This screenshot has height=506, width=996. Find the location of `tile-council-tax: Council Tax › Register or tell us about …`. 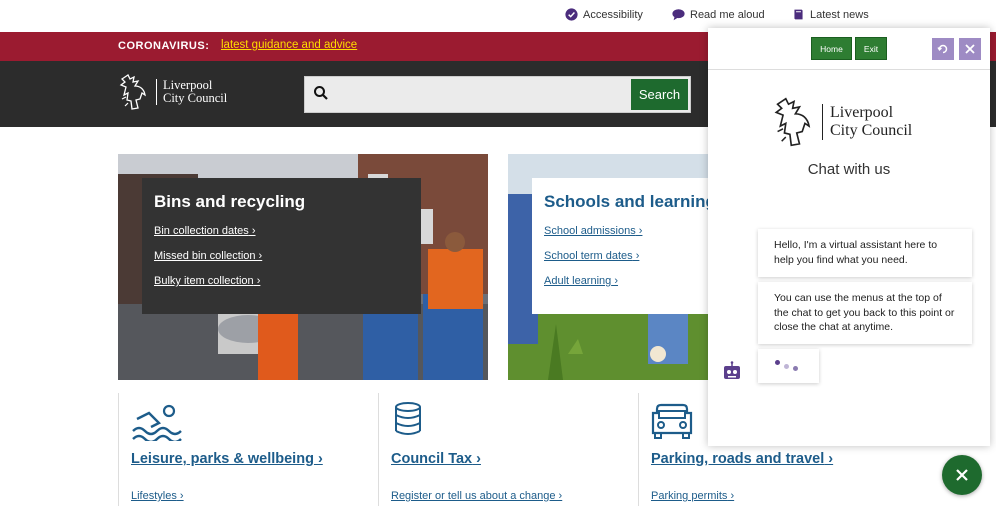

tile-council-tax: Council Tax › Register or tell us about … is located at coordinates (498, 449).